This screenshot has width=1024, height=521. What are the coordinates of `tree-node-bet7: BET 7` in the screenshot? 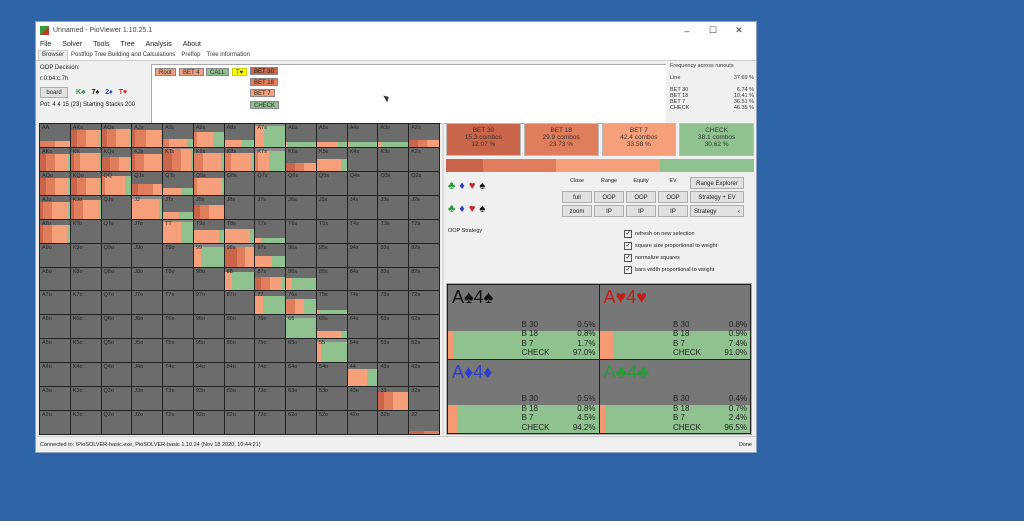 It's located at (262, 93).